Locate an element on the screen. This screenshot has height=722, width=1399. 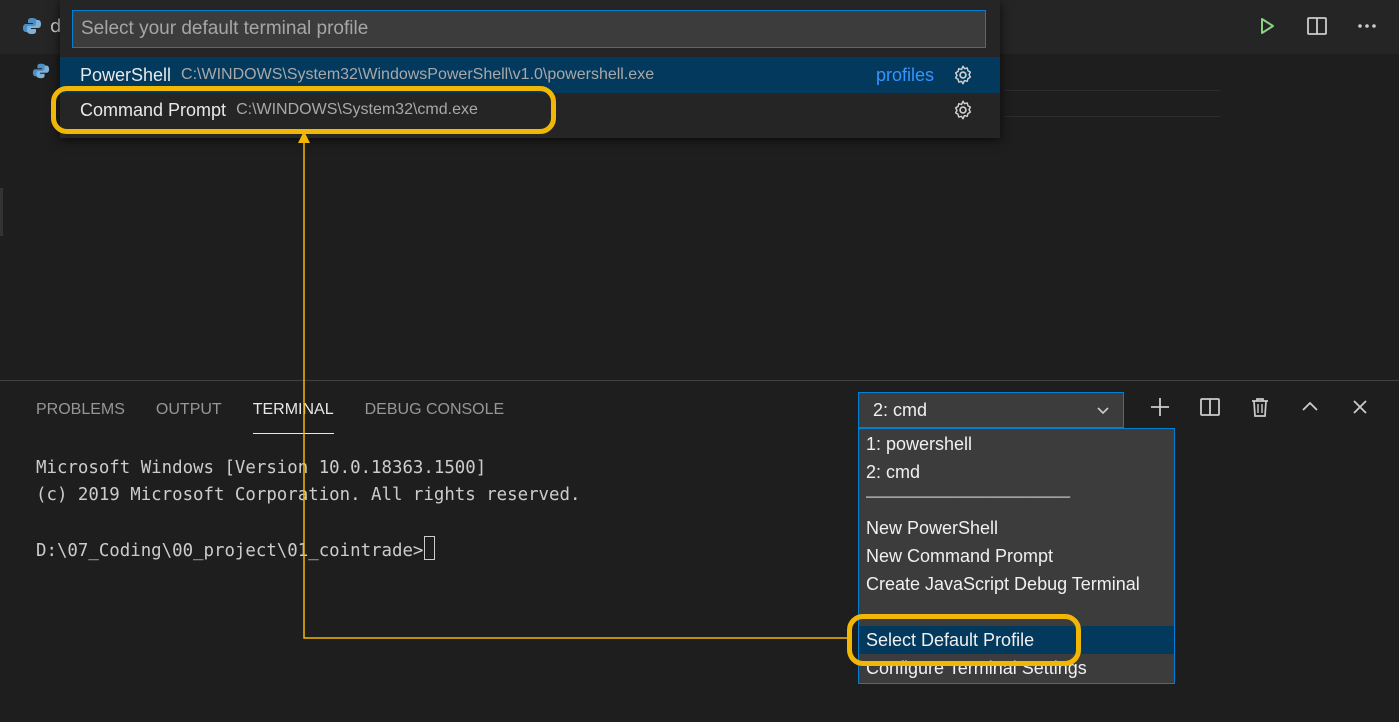
dropdown-item-new-powershell: New PowerShell is located at coordinates (1016, 528).